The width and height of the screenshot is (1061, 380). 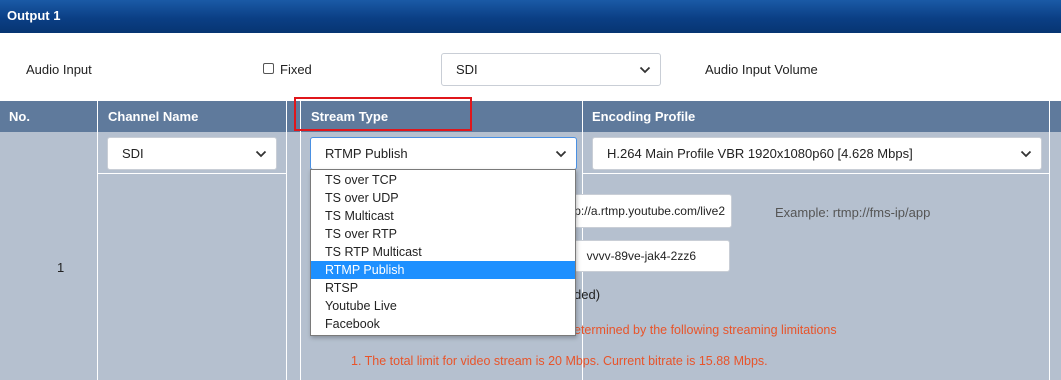 I want to click on stream-type-option: Facebook, so click(x=443, y=324).